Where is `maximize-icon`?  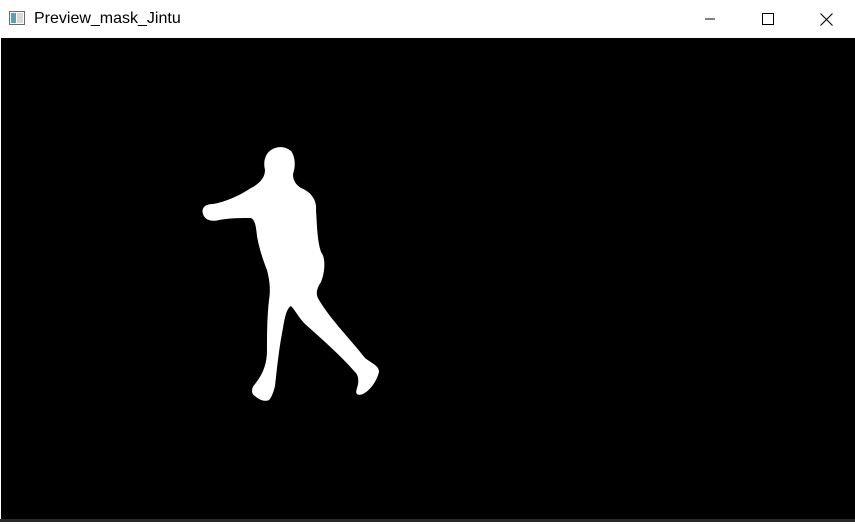 maximize-icon is located at coordinates (768, 19).